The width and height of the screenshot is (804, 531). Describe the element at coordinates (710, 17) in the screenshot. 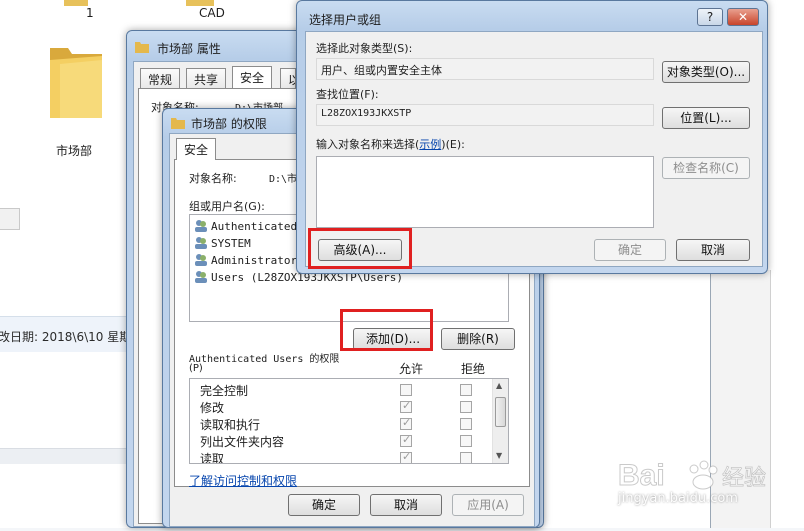

I see `help-button: ?` at that location.